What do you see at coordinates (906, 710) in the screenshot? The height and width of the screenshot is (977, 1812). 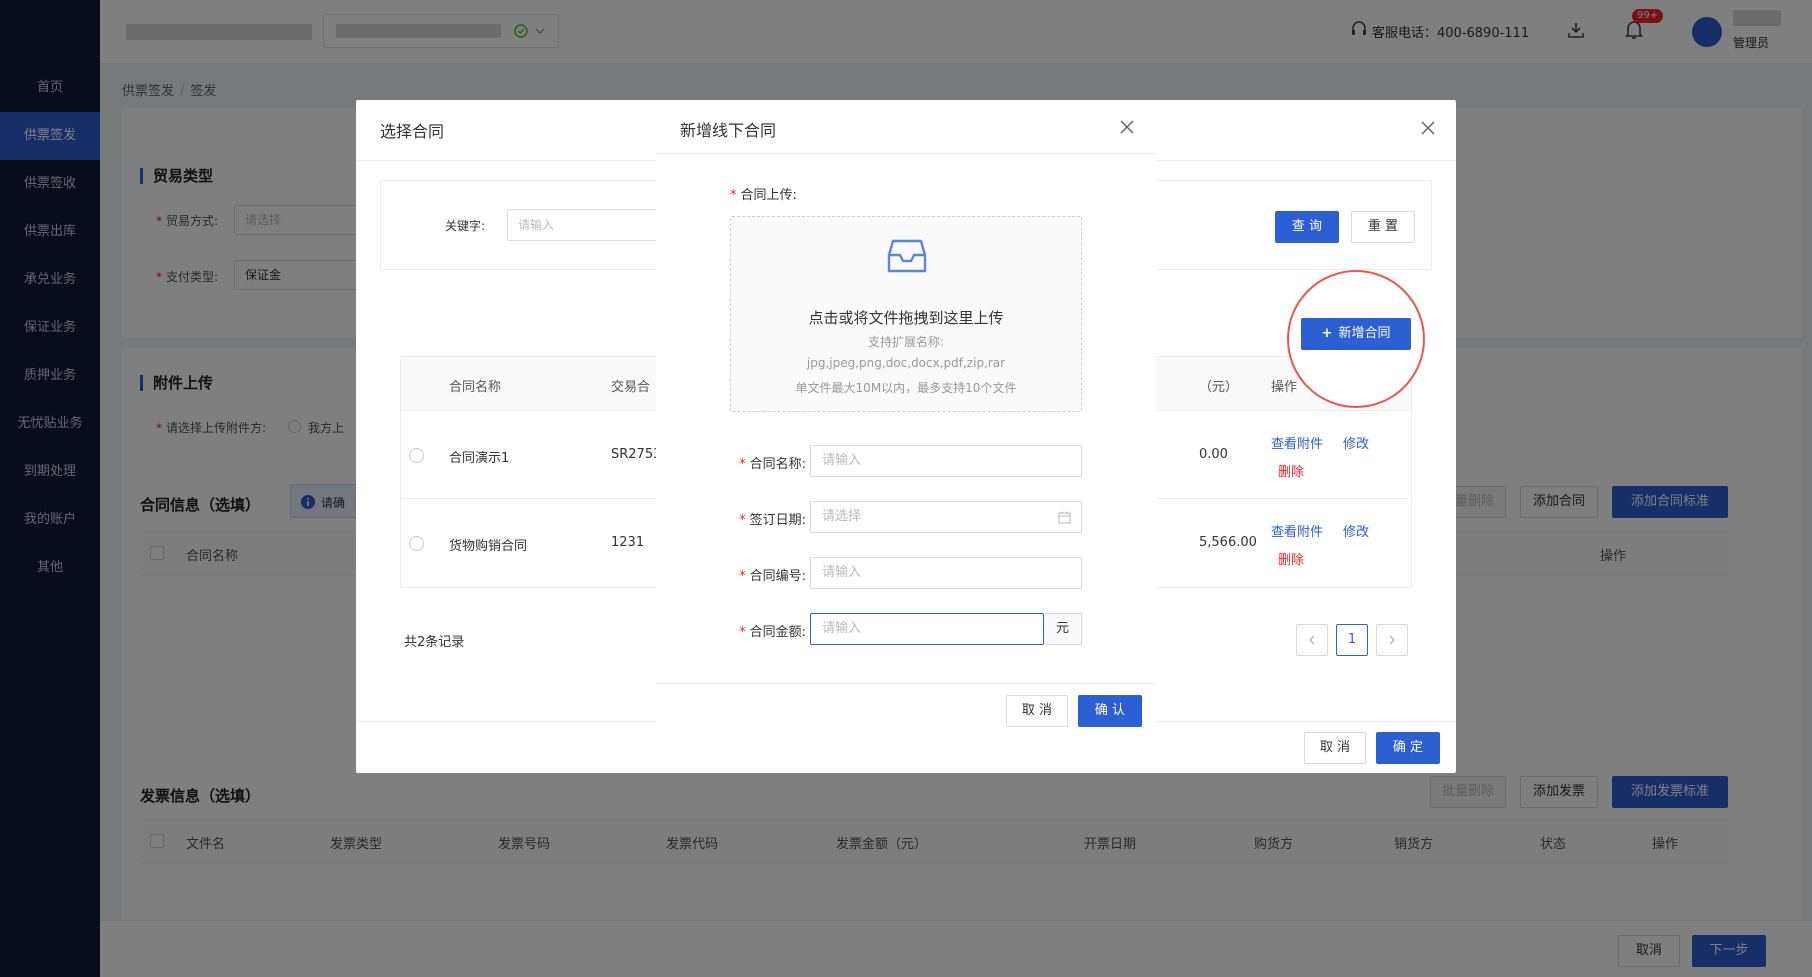 I see `add-dialog-footer: 取 消 确 认` at bounding box center [906, 710].